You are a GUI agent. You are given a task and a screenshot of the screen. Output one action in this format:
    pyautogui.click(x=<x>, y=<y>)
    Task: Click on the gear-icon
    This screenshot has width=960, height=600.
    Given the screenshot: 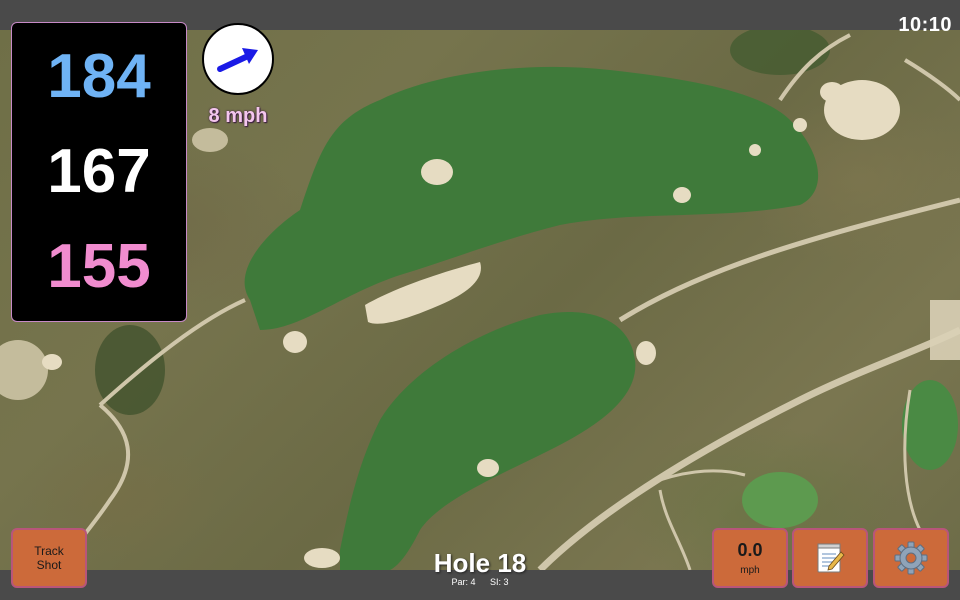 What is the action you would take?
    pyautogui.click(x=911, y=558)
    